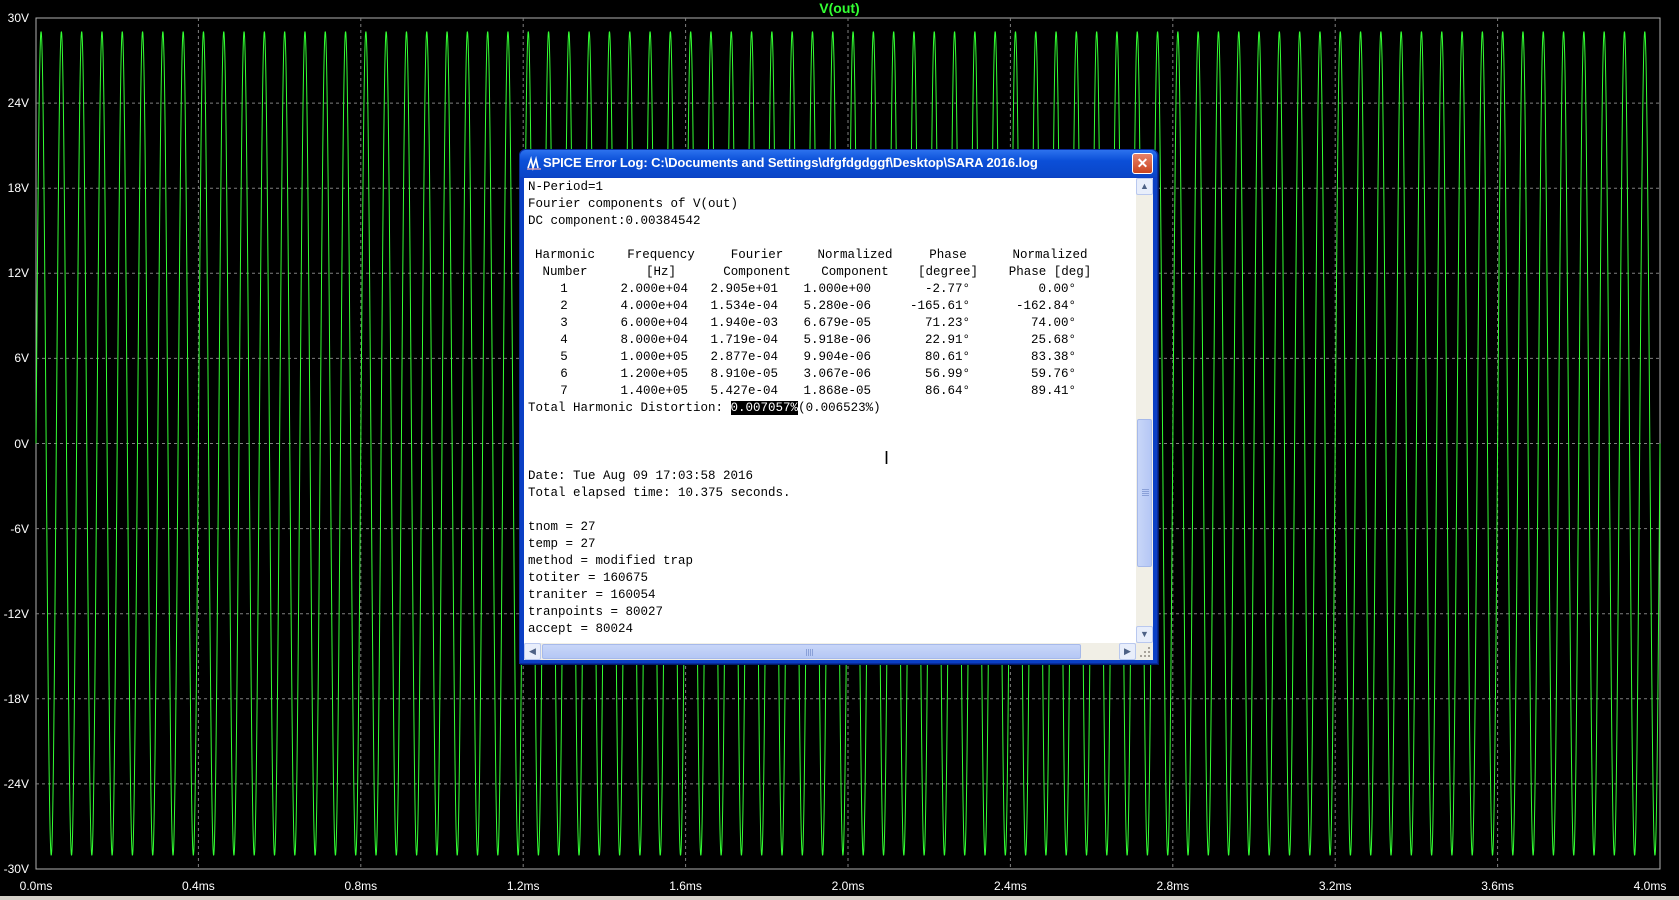  Describe the element at coordinates (562, 527) in the screenshot. I see `log-line: tnom = 27` at that location.